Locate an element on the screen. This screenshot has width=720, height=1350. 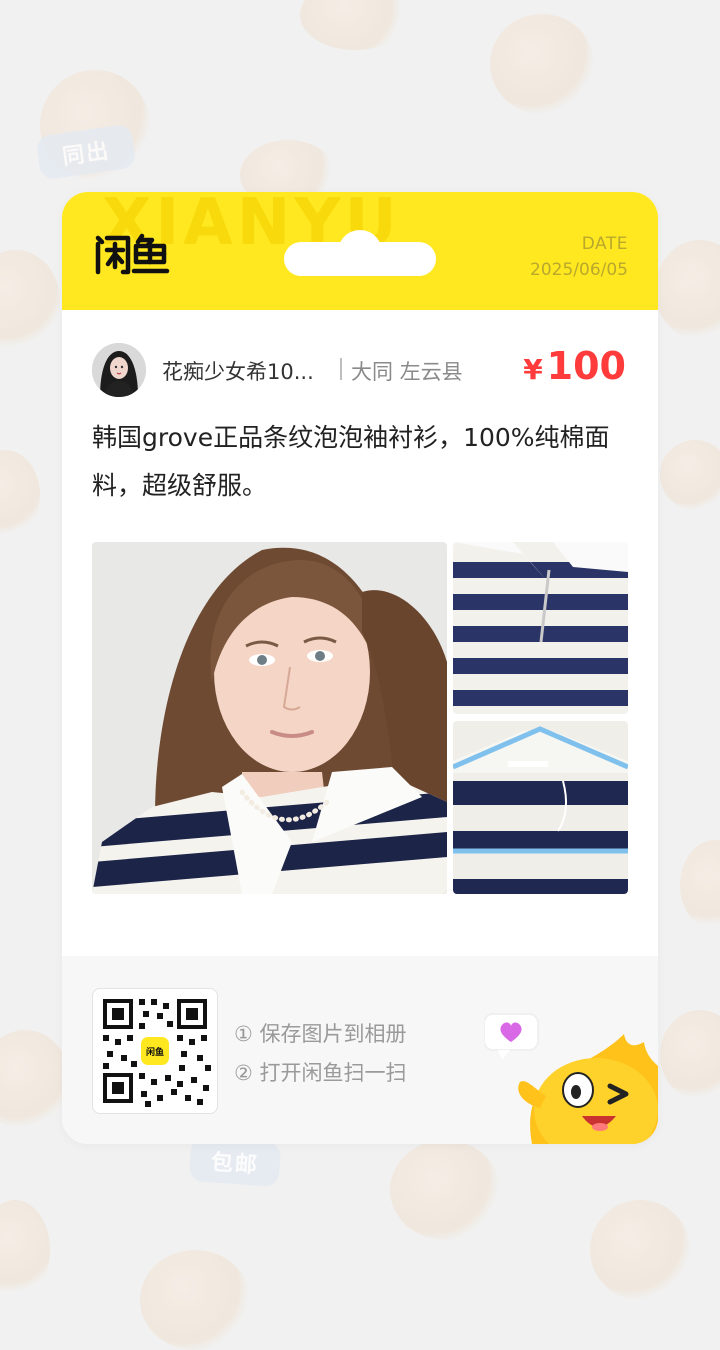
shirt-hanger-photo is located at coordinates (540, 807).